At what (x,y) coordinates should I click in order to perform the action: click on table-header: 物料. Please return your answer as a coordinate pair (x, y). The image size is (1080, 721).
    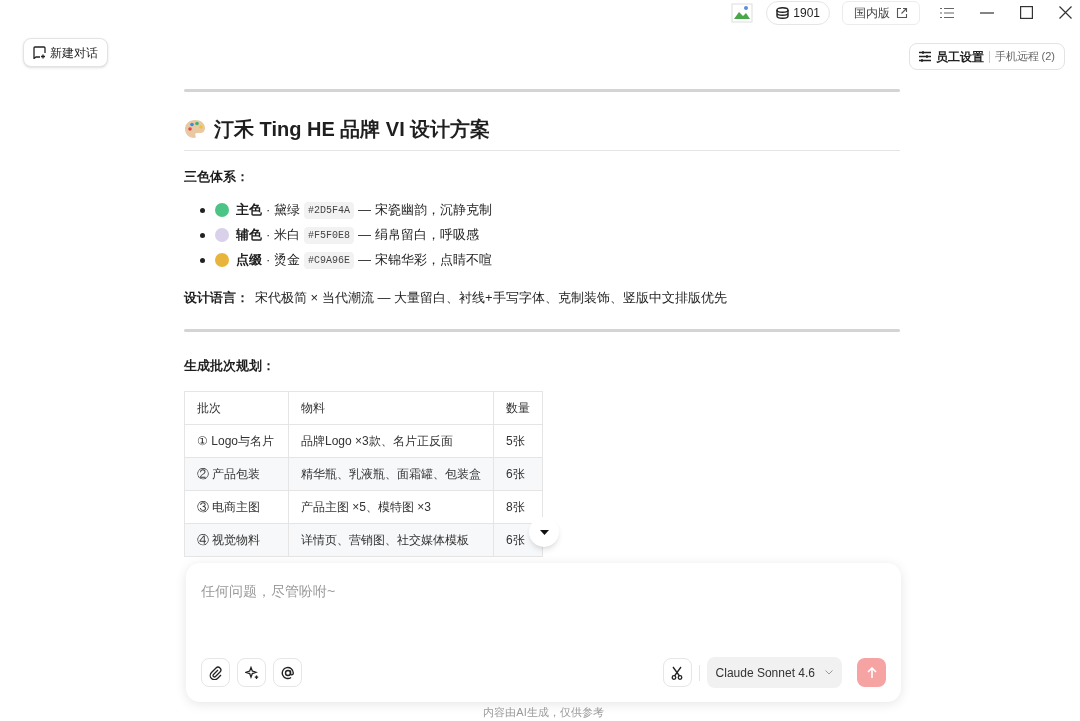
    Looking at the image, I should click on (391, 407).